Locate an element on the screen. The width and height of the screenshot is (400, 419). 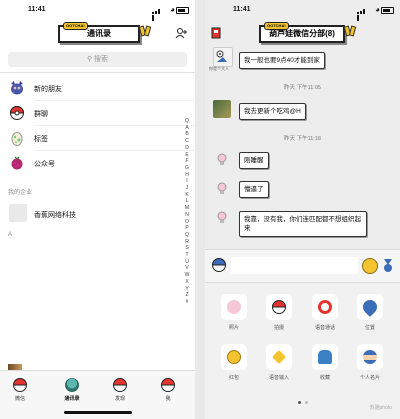
tab-me: 我 is located at coordinates (168, 390).